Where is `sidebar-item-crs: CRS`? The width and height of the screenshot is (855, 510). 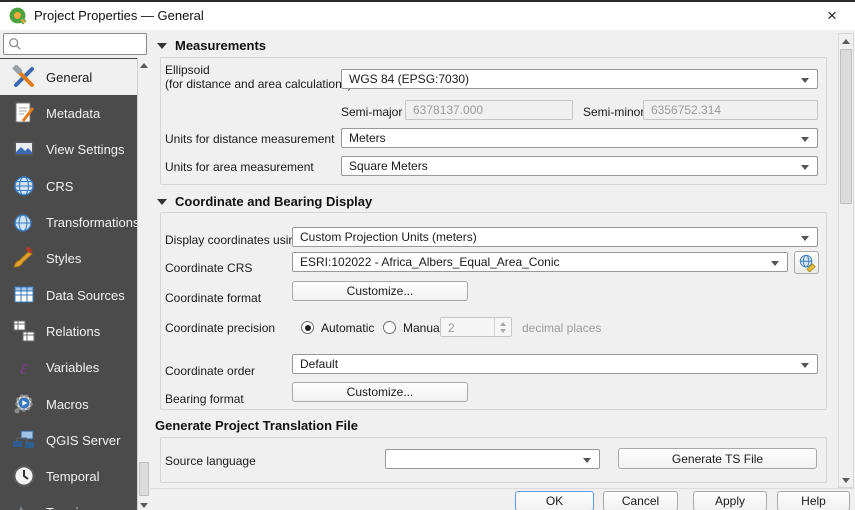 sidebar-item-crs: CRS is located at coordinates (68, 186).